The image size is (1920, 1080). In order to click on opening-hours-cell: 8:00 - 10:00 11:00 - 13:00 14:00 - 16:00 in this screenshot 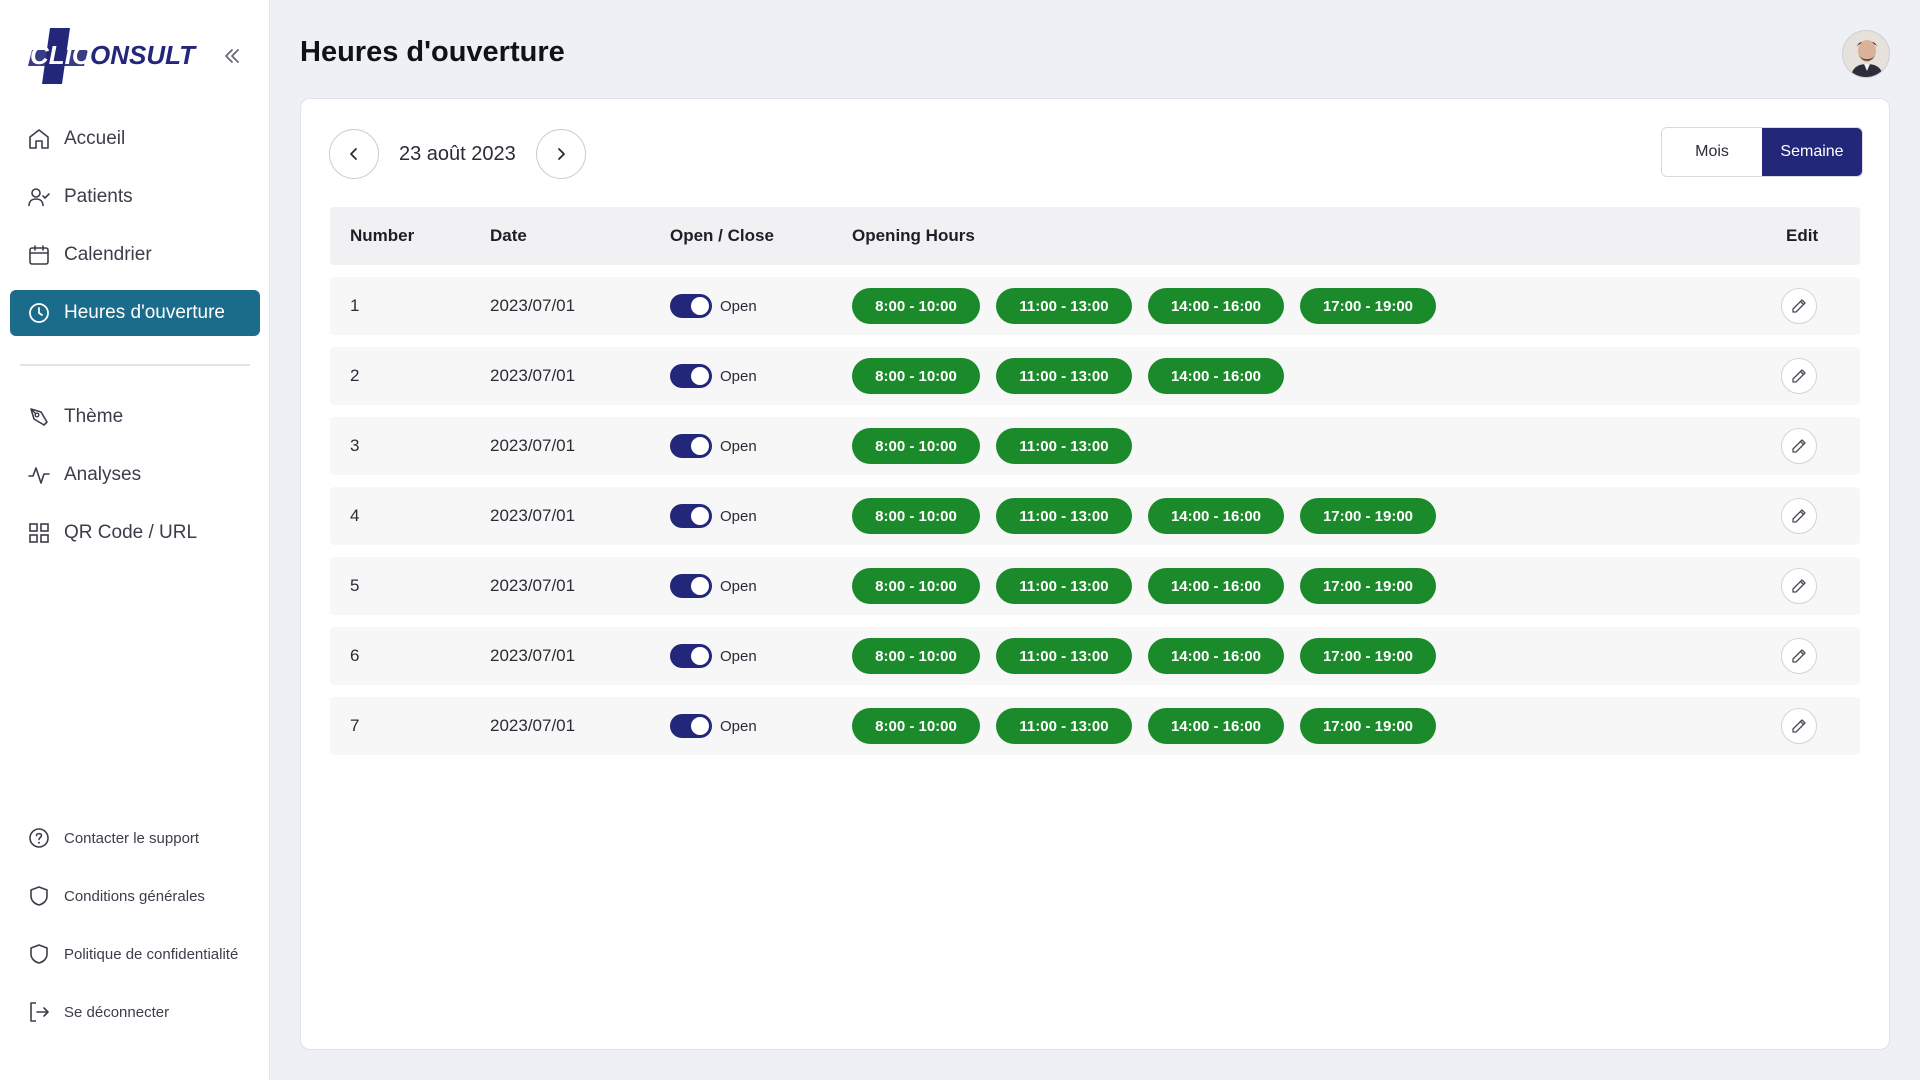, I will do `click(1068, 376)`.